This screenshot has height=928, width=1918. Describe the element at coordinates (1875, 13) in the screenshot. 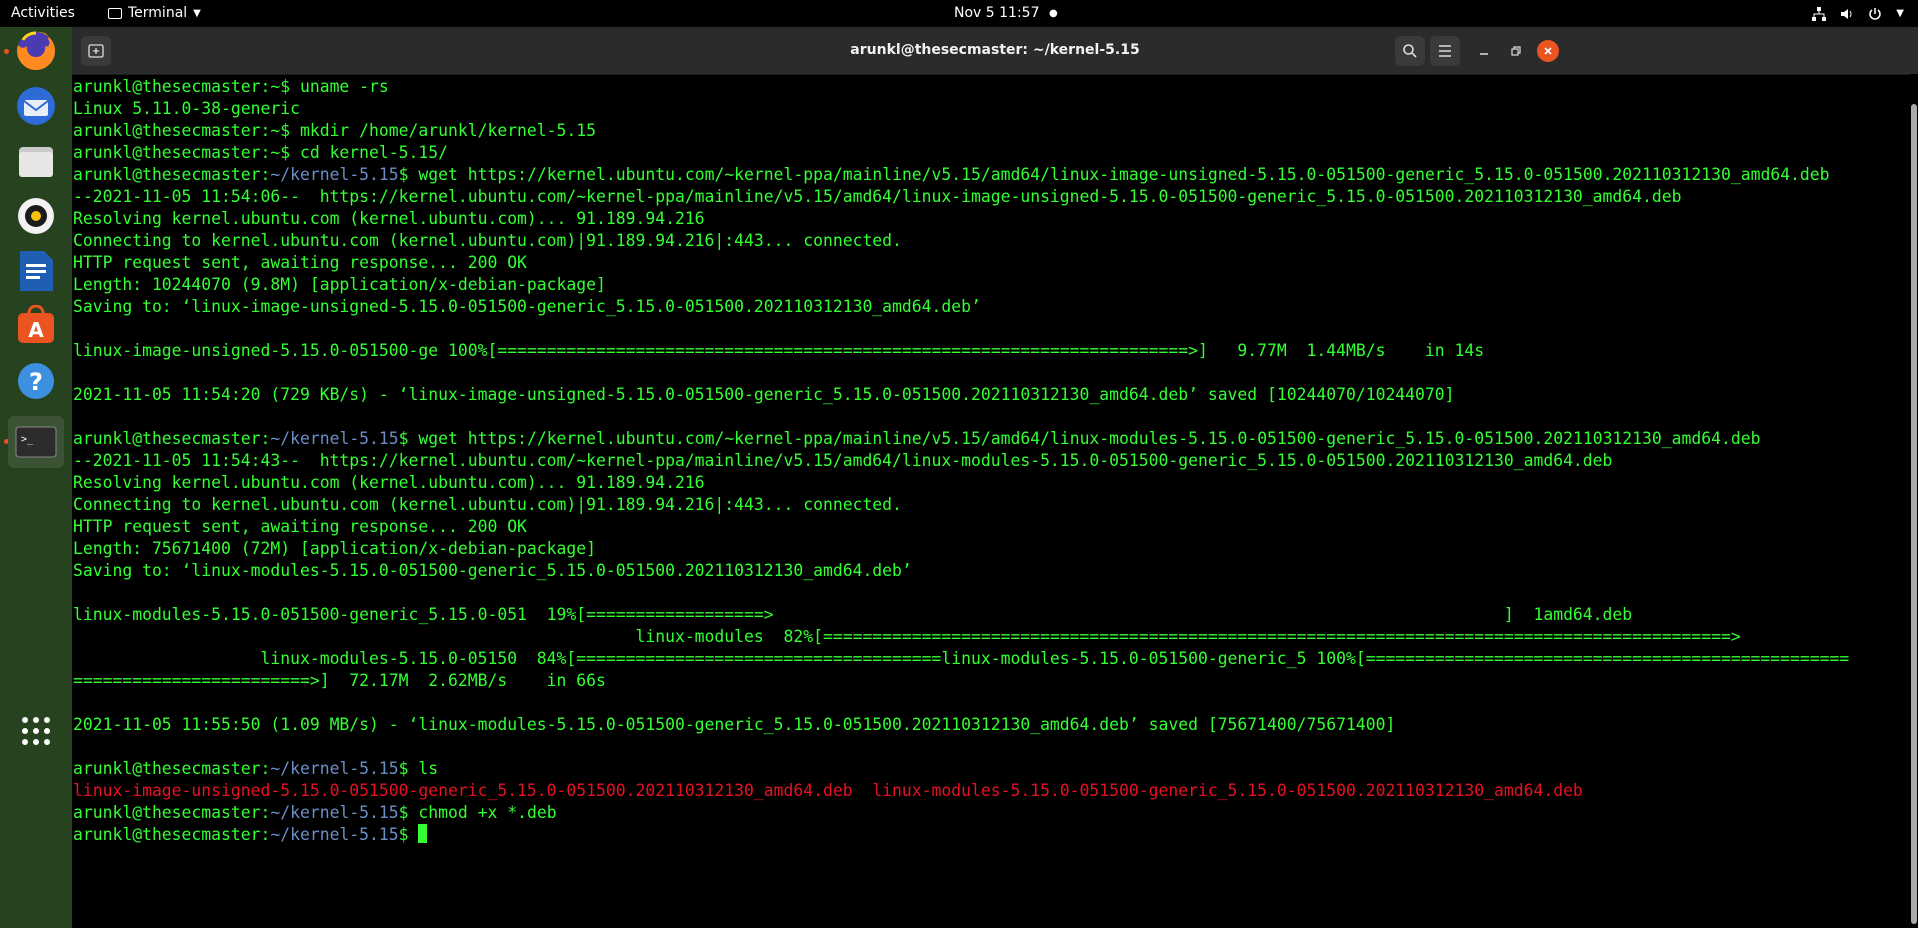

I see `power-icon` at that location.